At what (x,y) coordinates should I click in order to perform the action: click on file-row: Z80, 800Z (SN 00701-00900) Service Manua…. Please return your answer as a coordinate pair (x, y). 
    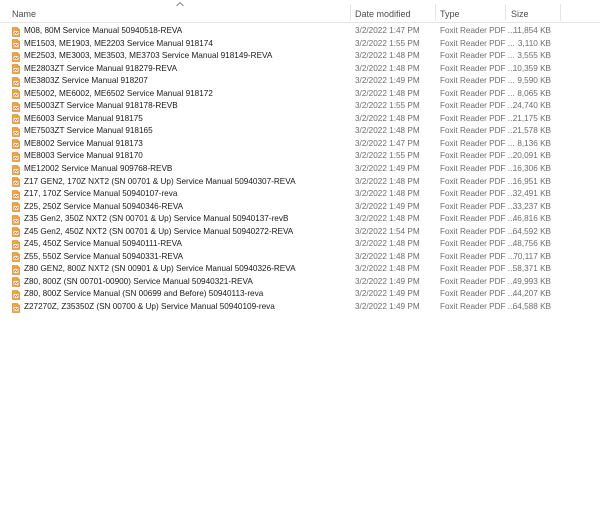
    Looking at the image, I should click on (300, 282).